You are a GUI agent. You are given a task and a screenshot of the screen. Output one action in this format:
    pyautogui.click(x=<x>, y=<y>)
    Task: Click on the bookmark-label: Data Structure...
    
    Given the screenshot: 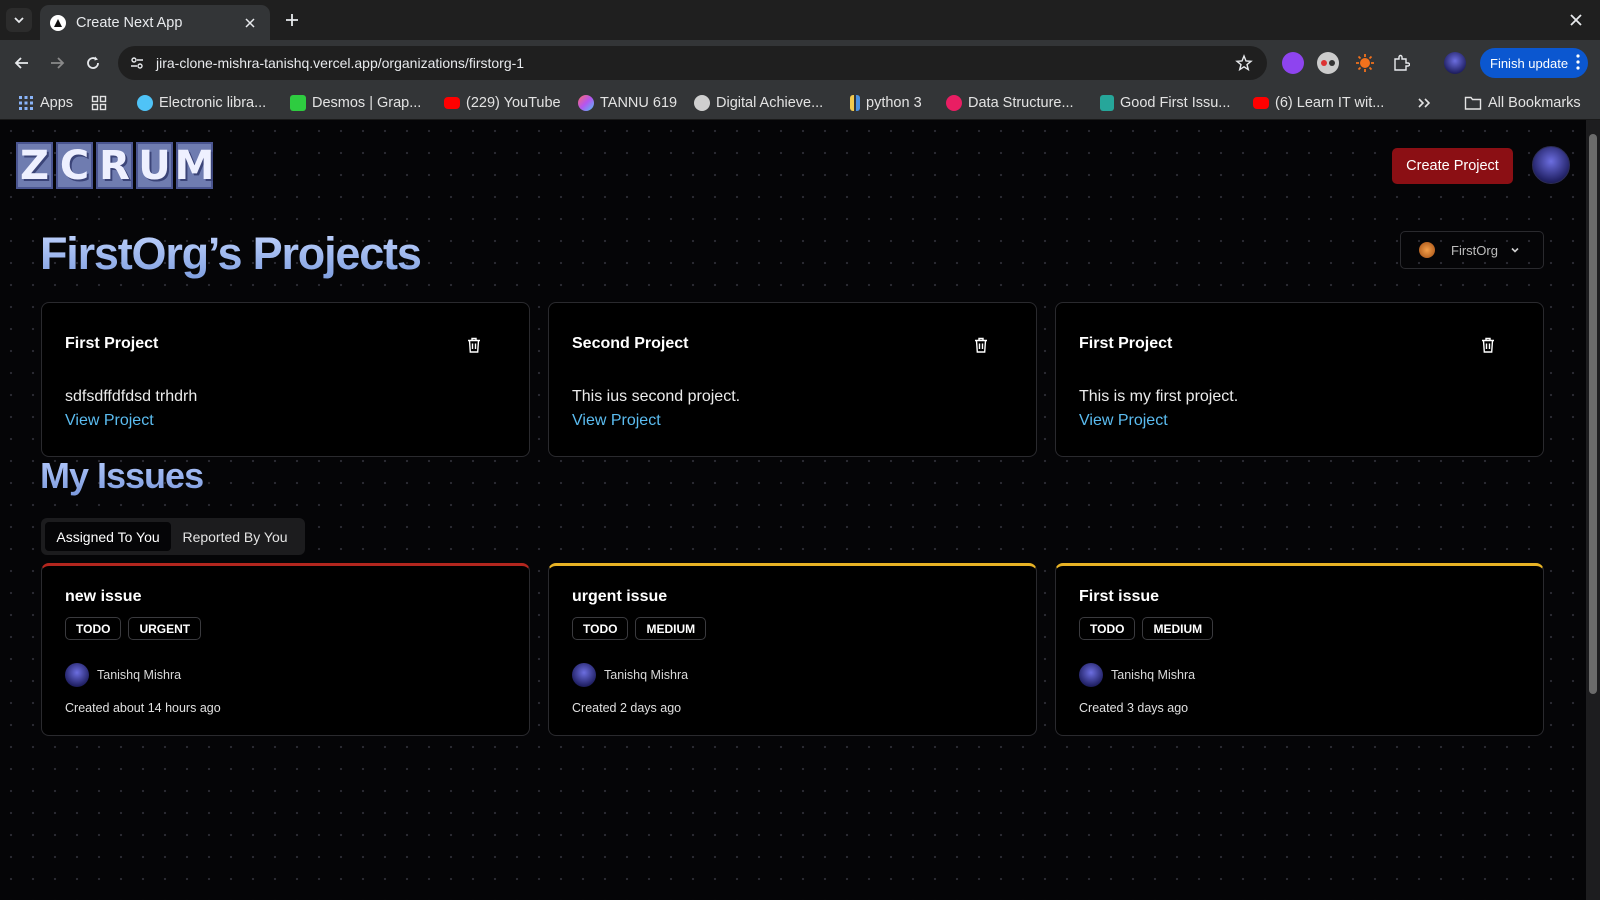 What is the action you would take?
    pyautogui.click(x=1021, y=103)
    